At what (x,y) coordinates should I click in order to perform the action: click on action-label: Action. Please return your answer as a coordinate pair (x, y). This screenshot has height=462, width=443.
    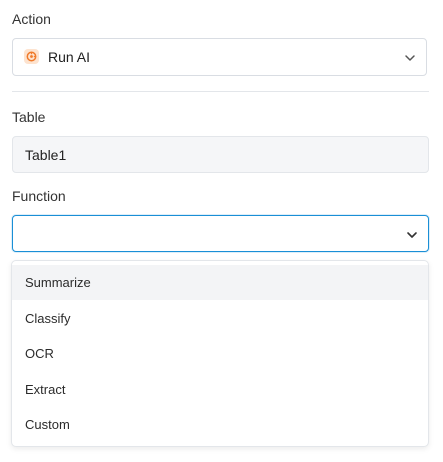
    Looking at the image, I should click on (31, 19).